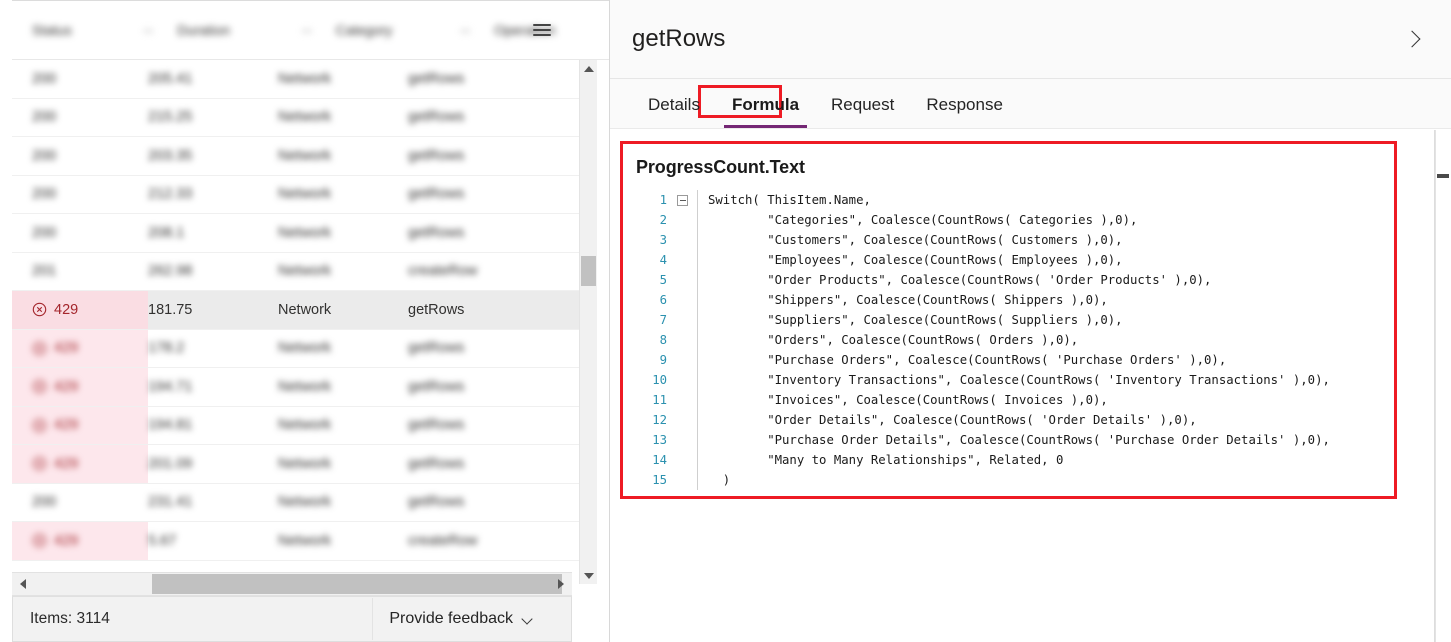  Describe the element at coordinates (862, 111) in the screenshot. I see `tab-request: Request` at that location.